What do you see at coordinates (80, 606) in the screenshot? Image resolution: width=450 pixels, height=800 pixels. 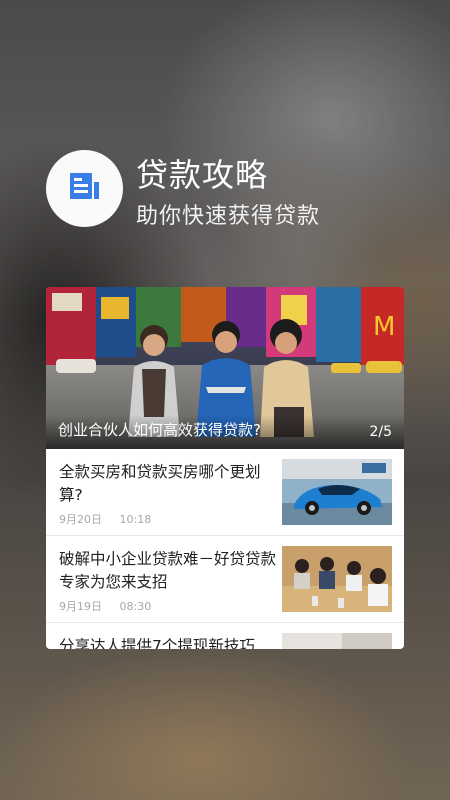 I see `news-date: 9月19日` at bounding box center [80, 606].